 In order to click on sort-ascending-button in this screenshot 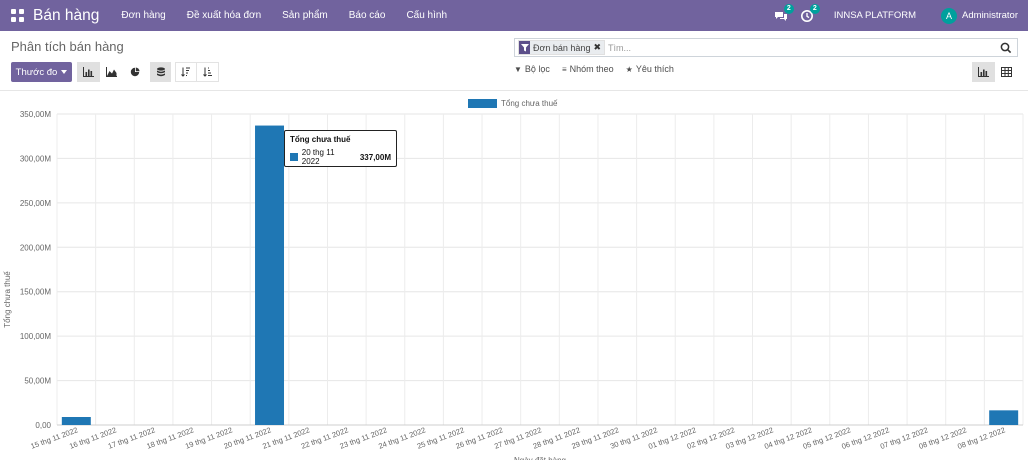, I will do `click(208, 72)`.